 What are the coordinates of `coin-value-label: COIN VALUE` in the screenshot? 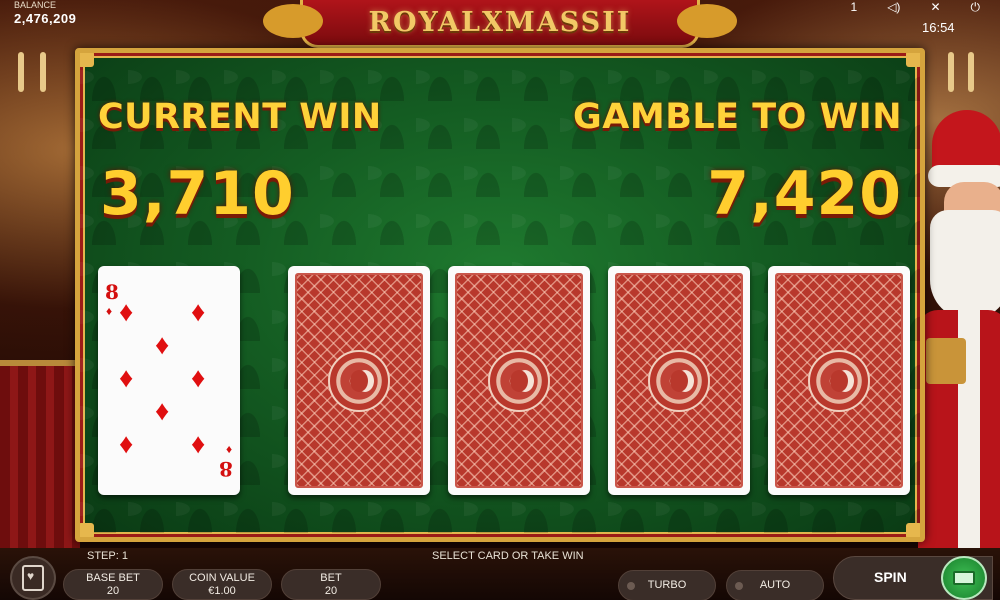 It's located at (222, 577).